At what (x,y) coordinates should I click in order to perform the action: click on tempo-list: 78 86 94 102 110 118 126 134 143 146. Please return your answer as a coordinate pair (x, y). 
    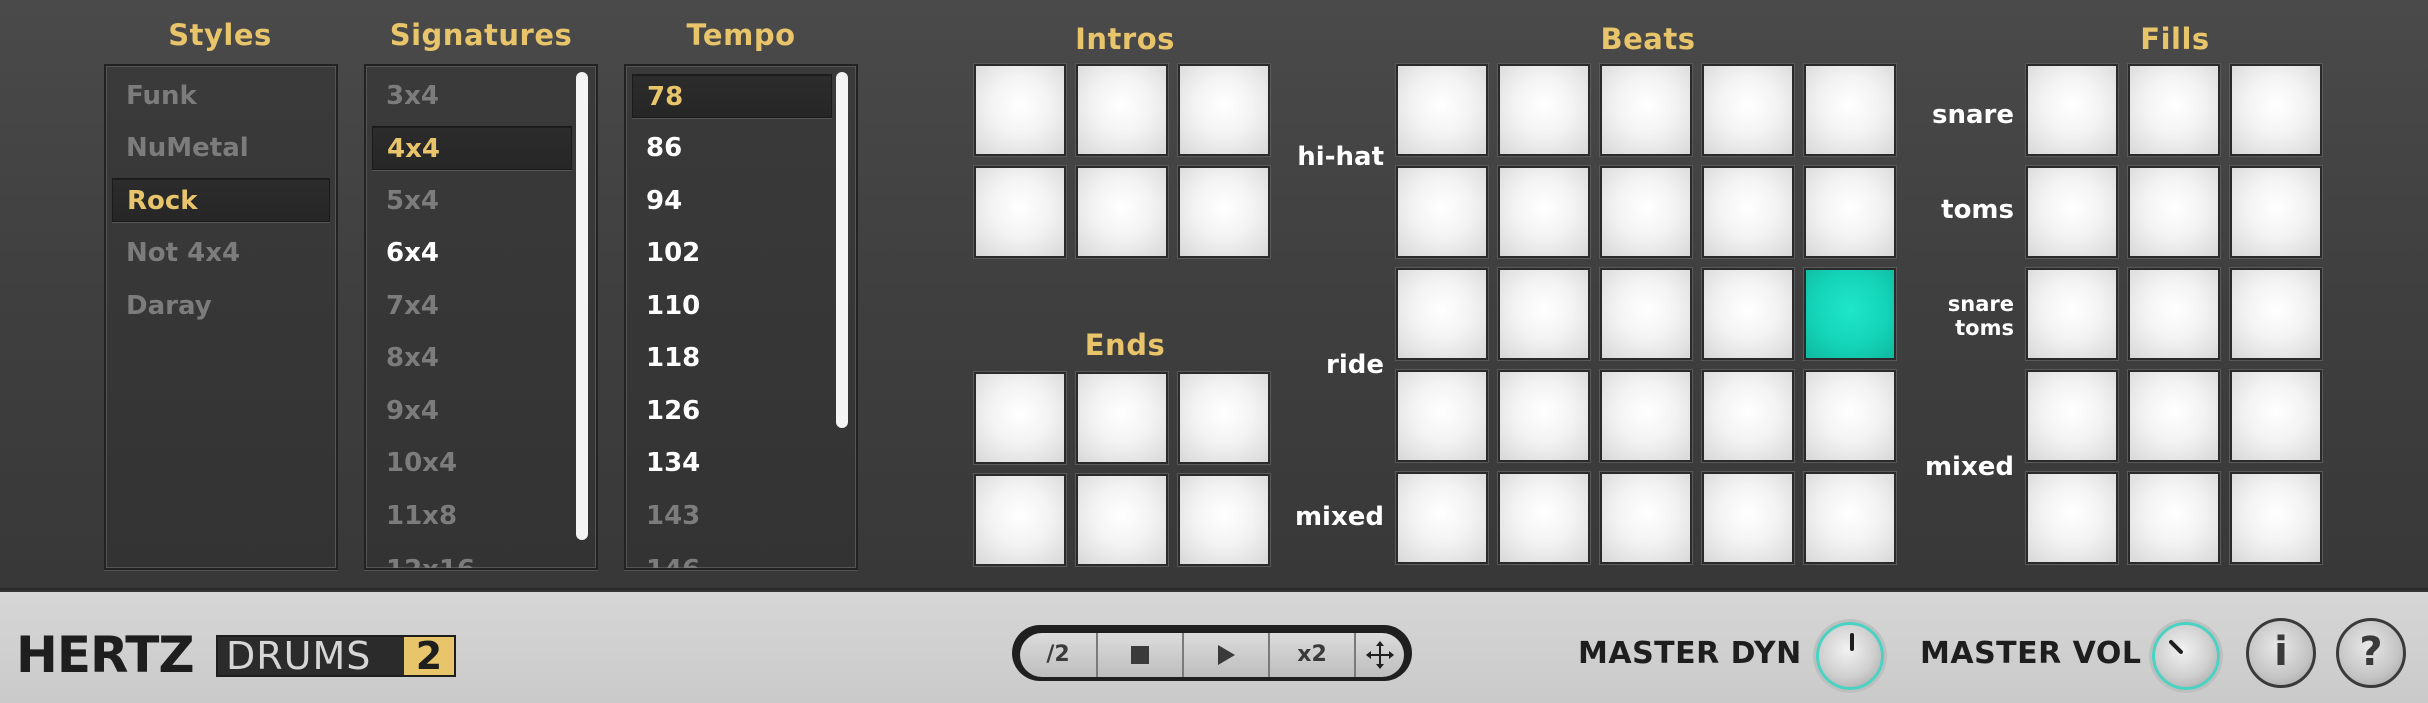
    Looking at the image, I should click on (741, 317).